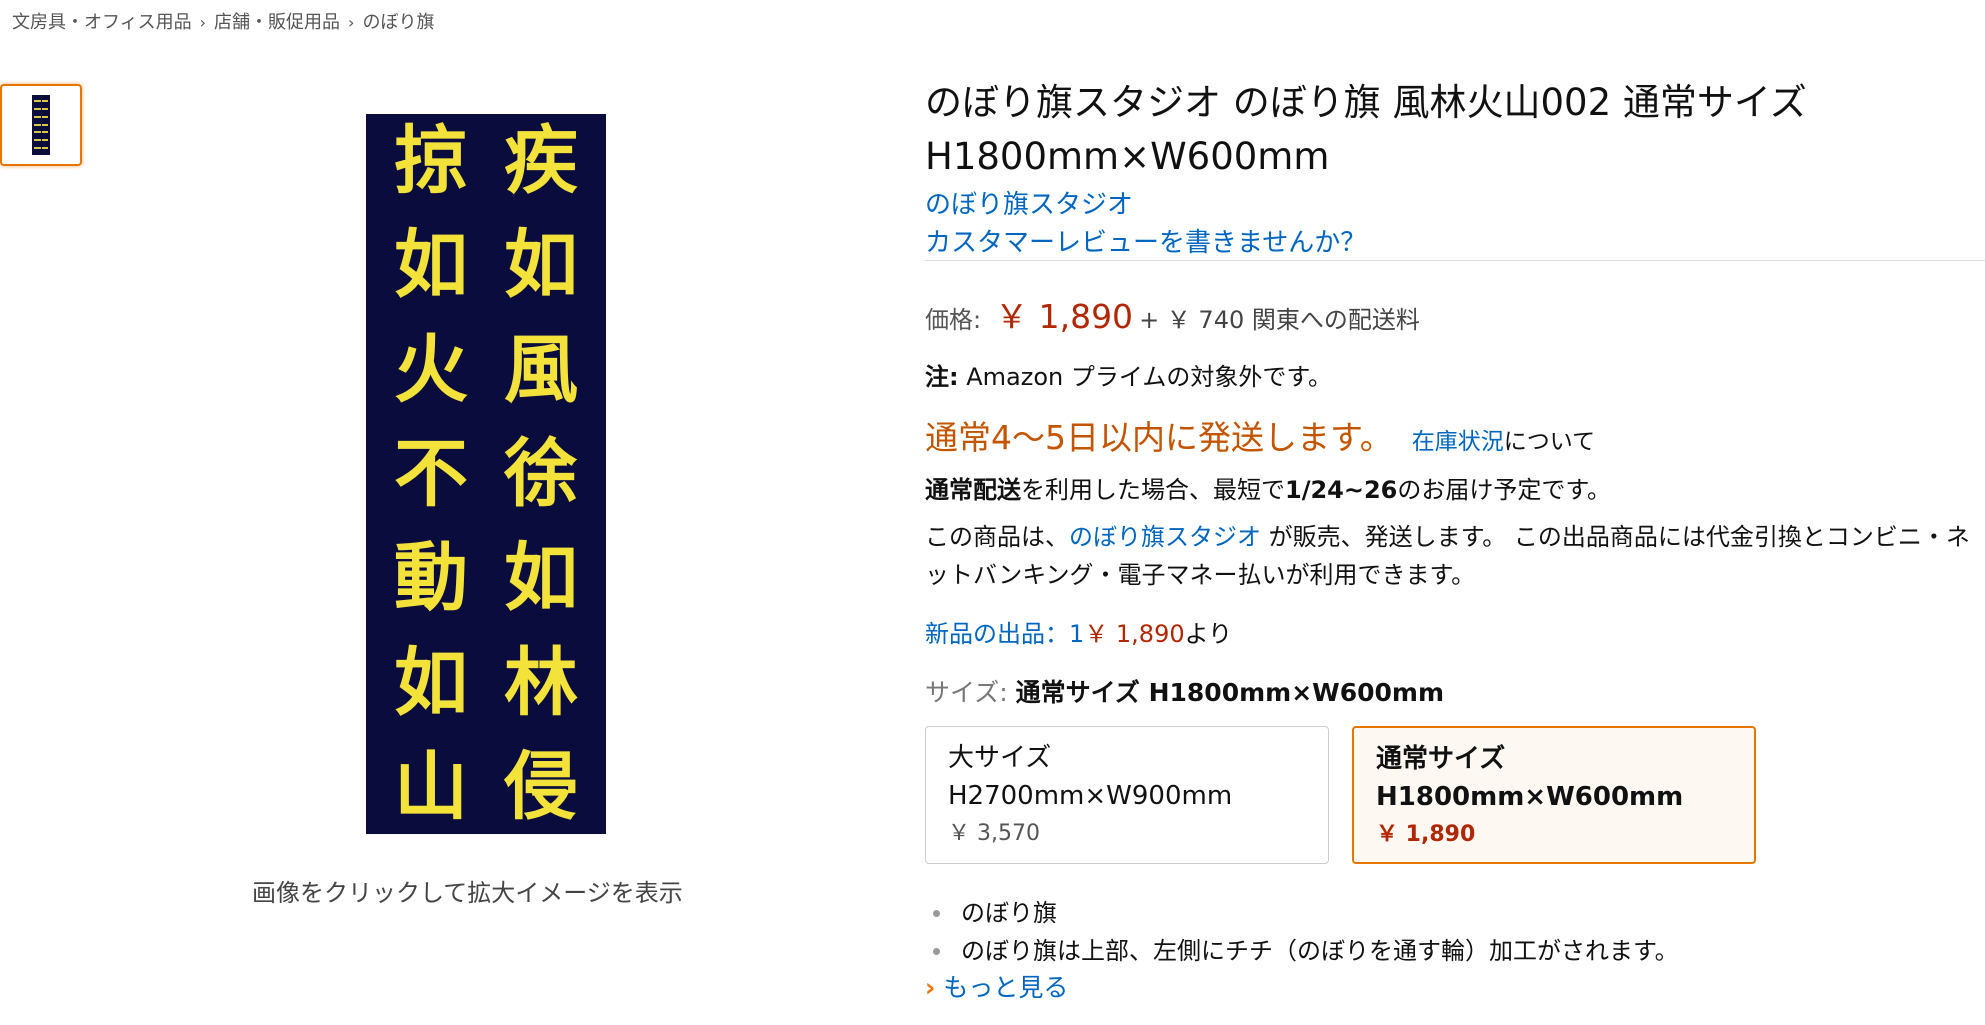  I want to click on size-selector-label: サイズ: 通常サイズ H1800mm×W600mm, so click(1184, 691).